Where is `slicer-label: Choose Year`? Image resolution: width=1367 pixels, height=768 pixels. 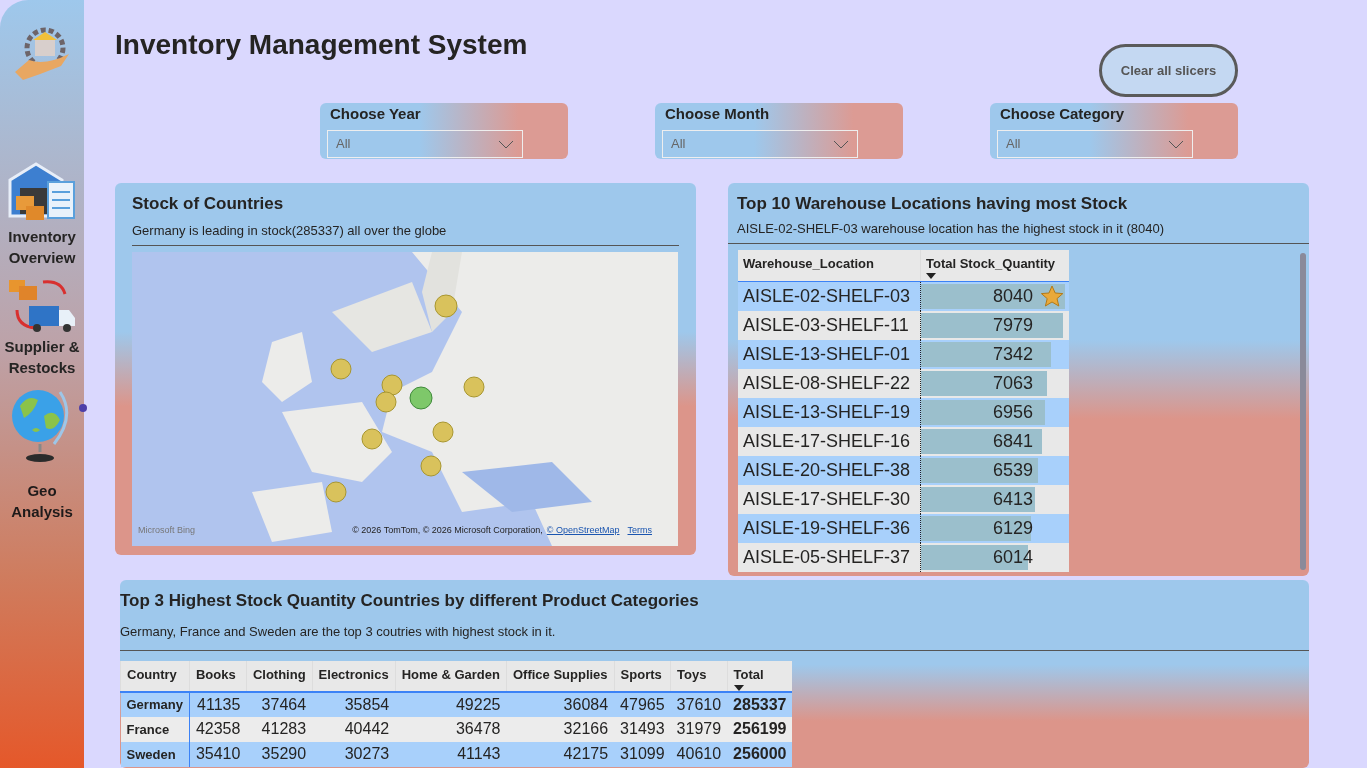 slicer-label: Choose Year is located at coordinates (375, 114).